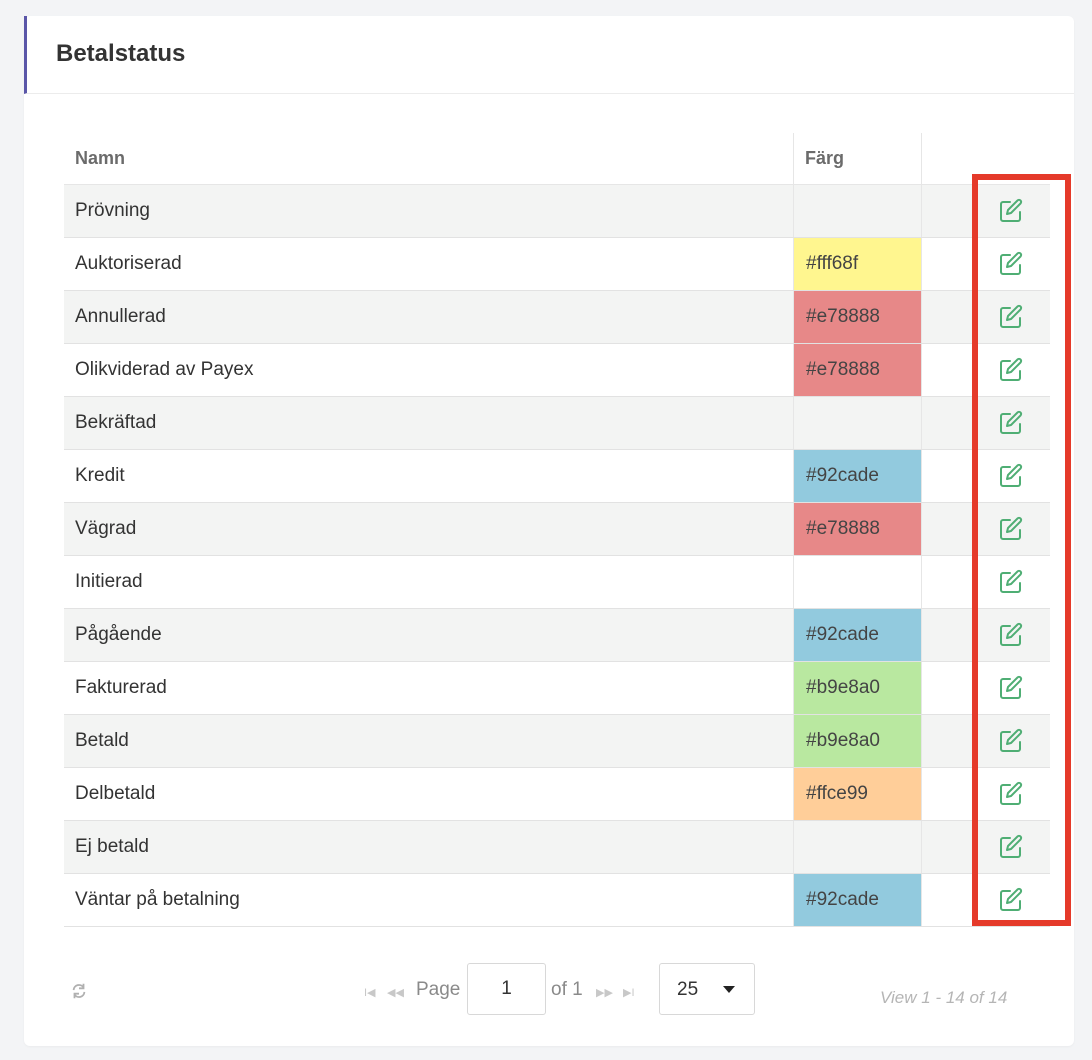  Describe the element at coordinates (549, 55) in the screenshot. I see `panel-header: Betalstatus` at that location.